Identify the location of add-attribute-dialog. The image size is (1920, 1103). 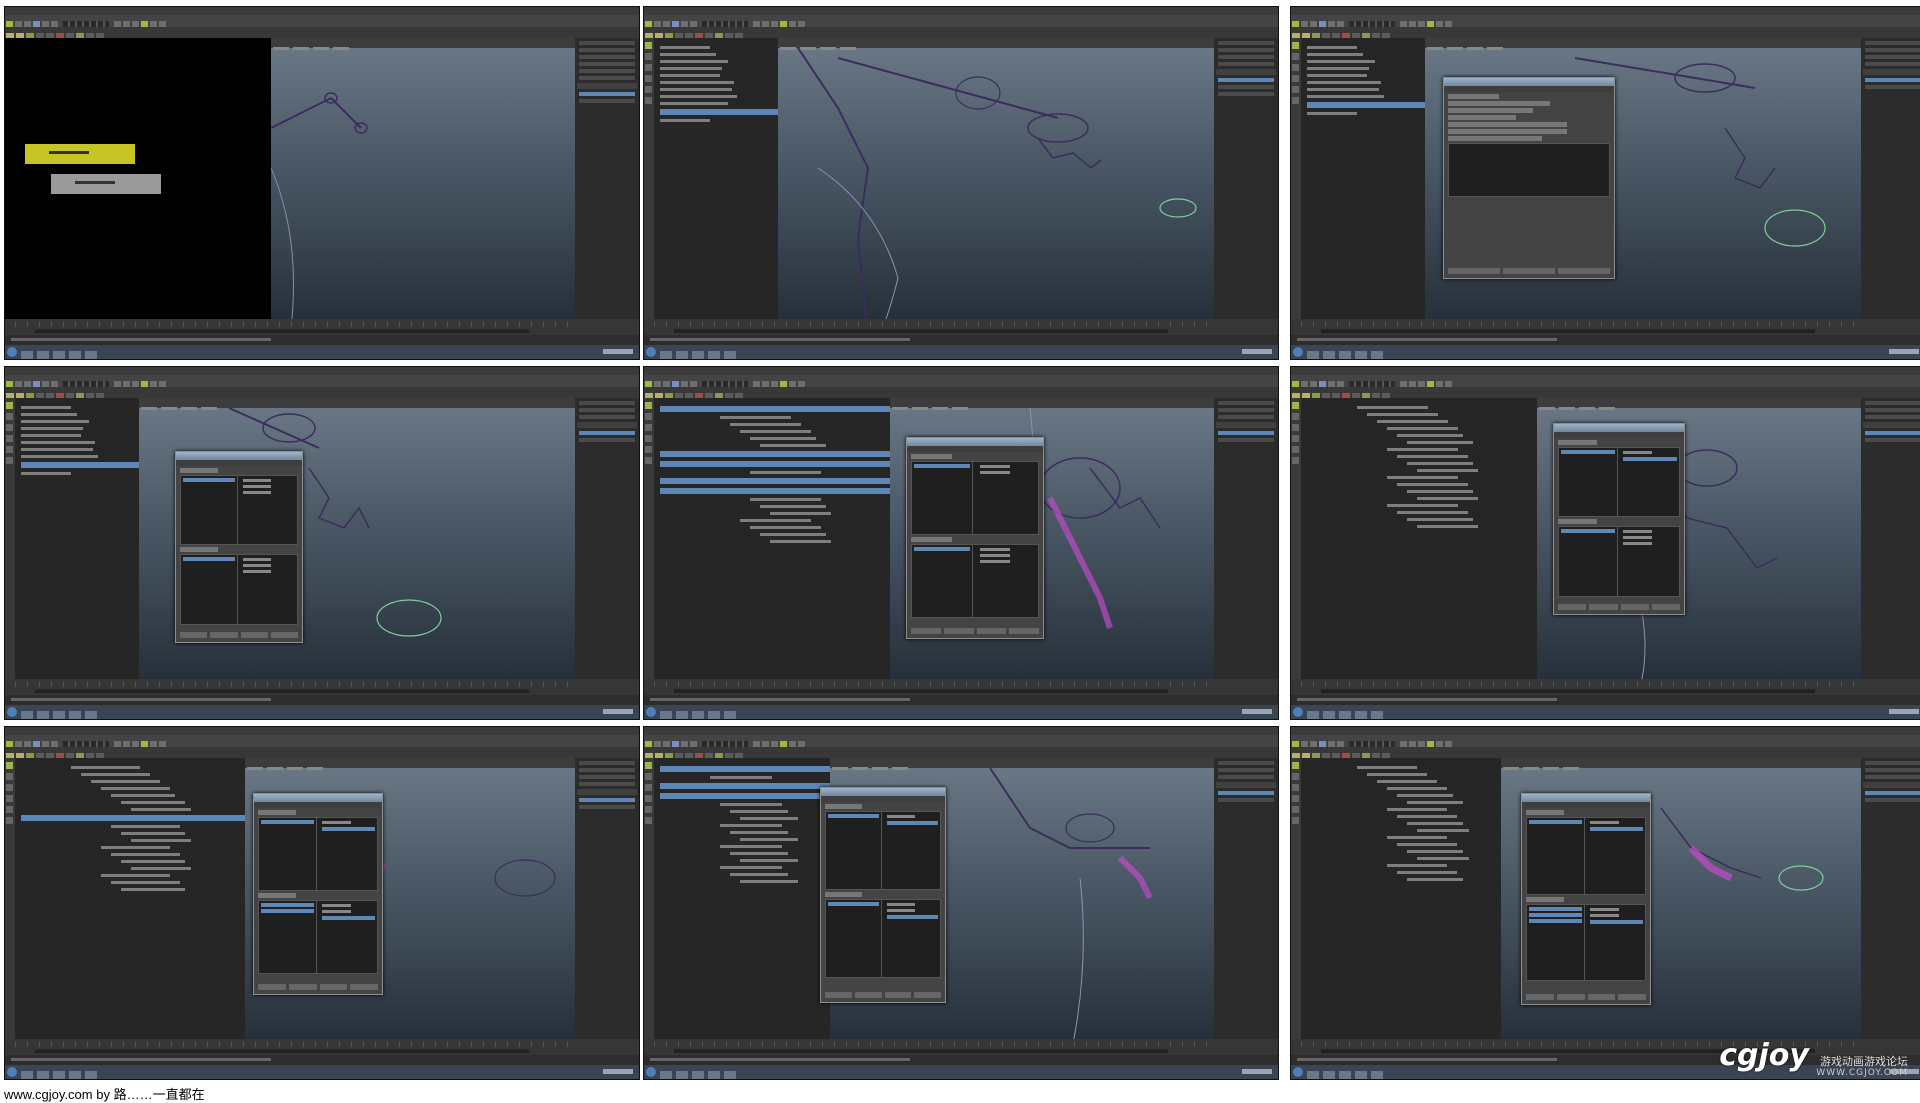
(1529, 178).